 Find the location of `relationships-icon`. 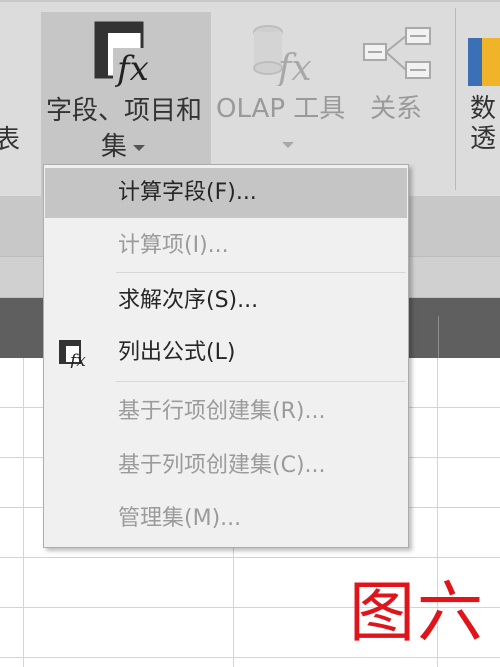

relationships-icon is located at coordinates (397, 53).